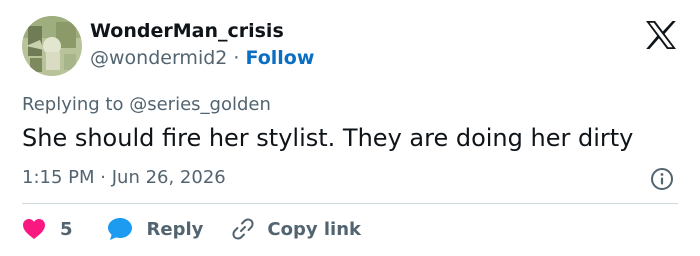 The height and width of the screenshot is (256, 700). What do you see at coordinates (200, 104) in the screenshot?
I see `reply-mention: @series_golden` at bounding box center [200, 104].